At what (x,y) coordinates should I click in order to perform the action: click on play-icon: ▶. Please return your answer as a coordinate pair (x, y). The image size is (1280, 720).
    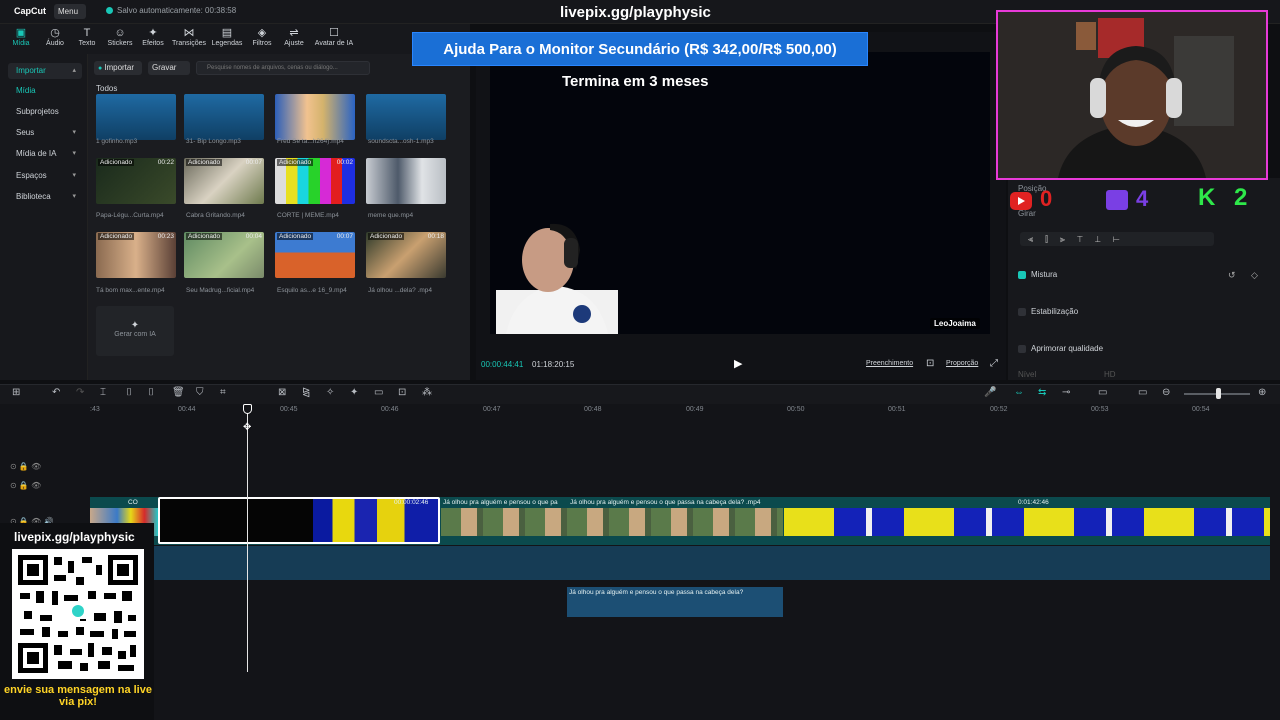
    Looking at the image, I should click on (741, 364).